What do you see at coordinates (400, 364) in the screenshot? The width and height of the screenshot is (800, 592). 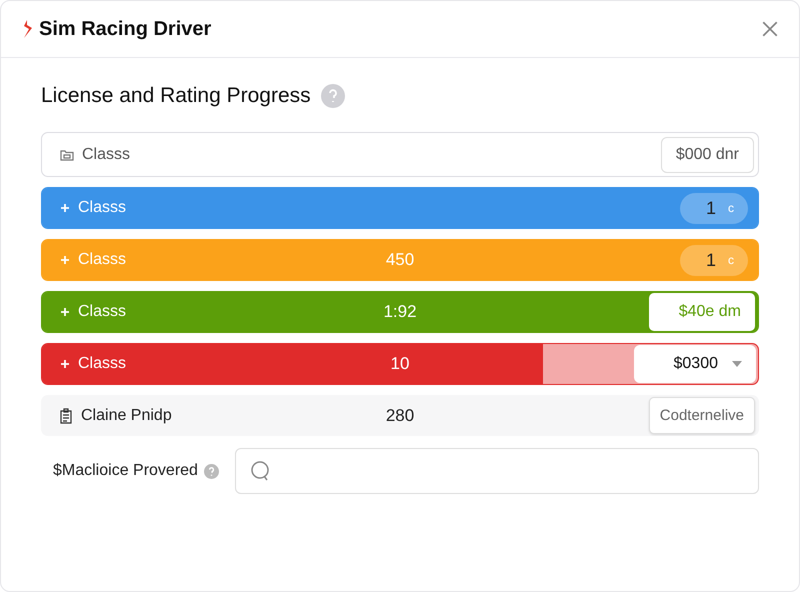 I see `rating-value: 10` at bounding box center [400, 364].